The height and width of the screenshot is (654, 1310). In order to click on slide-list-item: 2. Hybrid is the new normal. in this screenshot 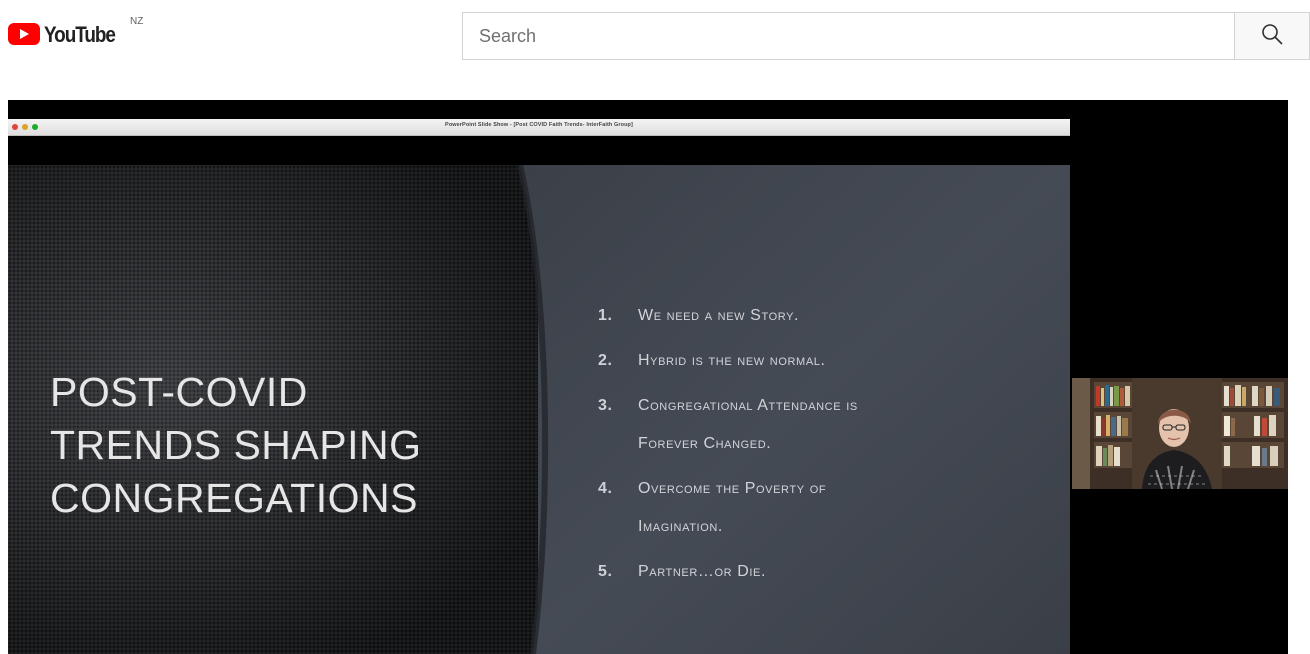, I will do `click(808, 361)`.